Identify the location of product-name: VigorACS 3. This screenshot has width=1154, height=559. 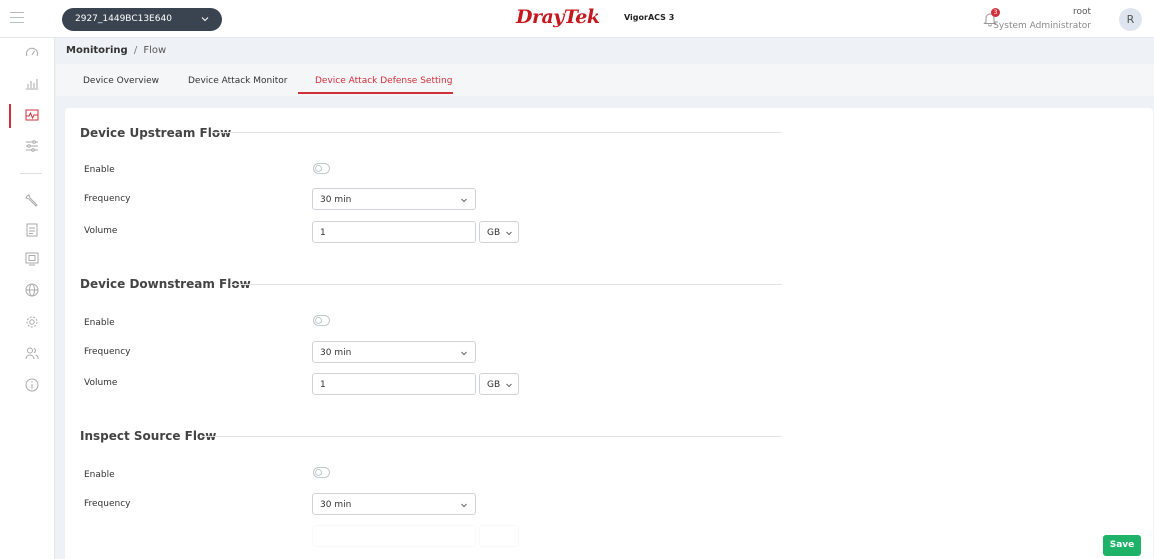
(649, 17).